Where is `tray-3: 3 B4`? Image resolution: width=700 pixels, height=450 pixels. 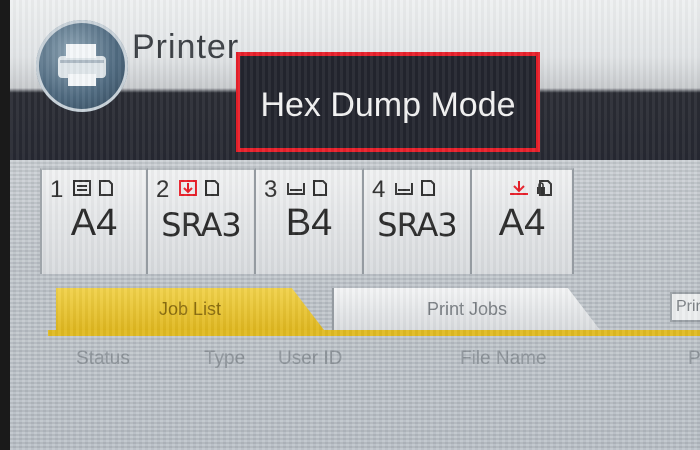 tray-3: 3 B4 is located at coordinates (310, 221).